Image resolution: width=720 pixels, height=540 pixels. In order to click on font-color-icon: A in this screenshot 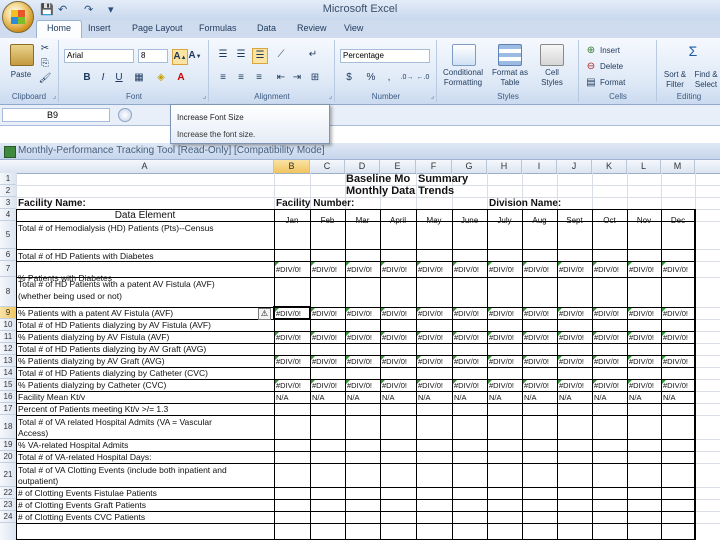, I will do `click(181, 78)`.